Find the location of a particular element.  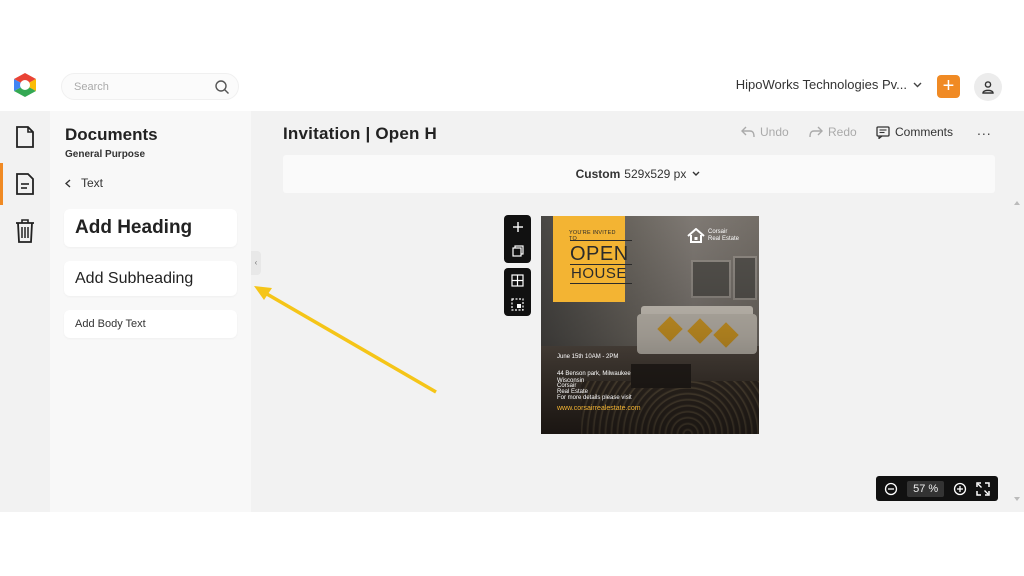

comments-label: Comments is located at coordinates (924, 132).